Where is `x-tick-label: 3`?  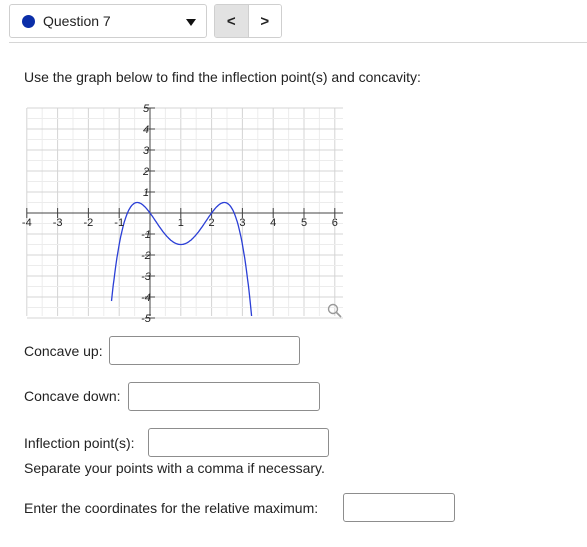 x-tick-label: 3 is located at coordinates (242, 223).